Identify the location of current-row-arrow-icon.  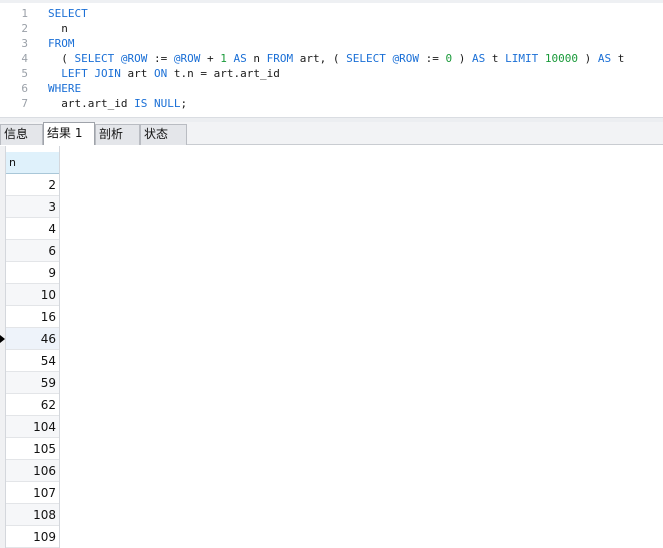
(2, 339).